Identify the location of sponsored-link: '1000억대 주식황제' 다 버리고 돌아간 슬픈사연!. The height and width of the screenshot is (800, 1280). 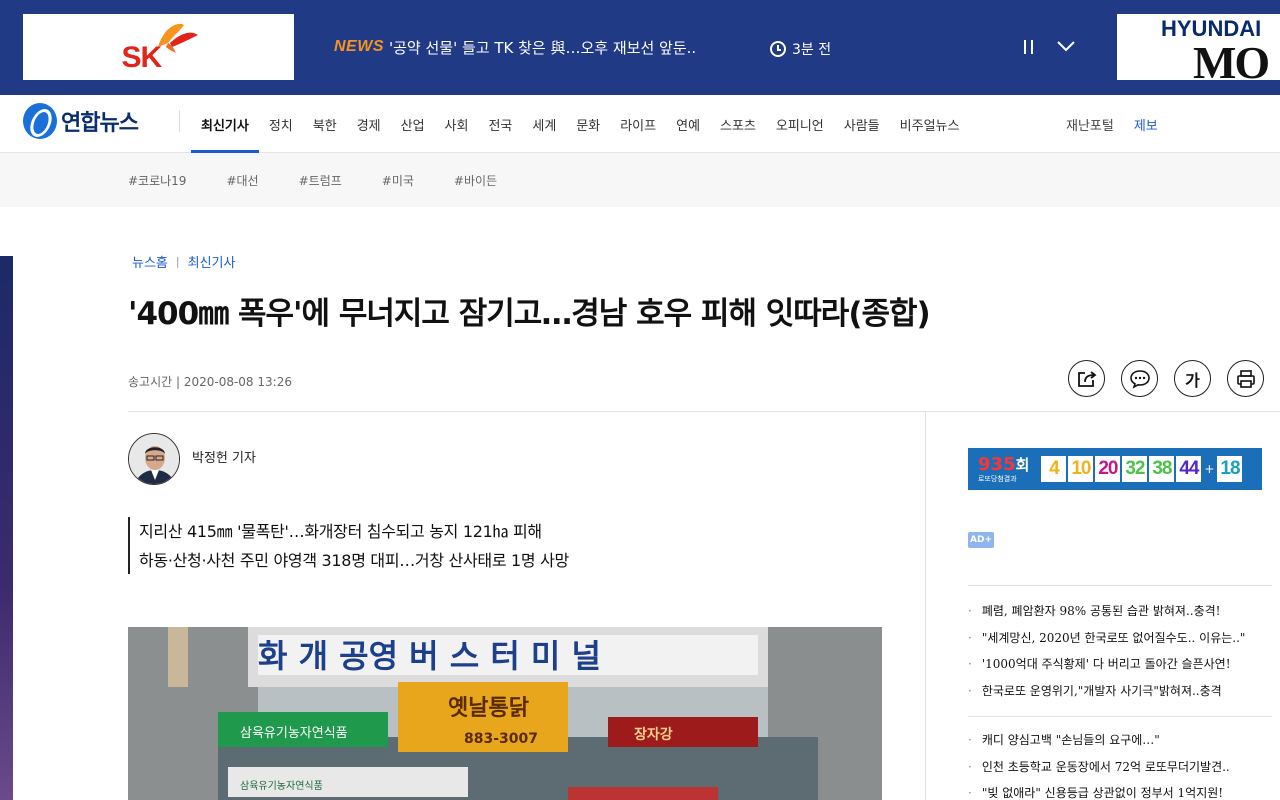
(1106, 664).